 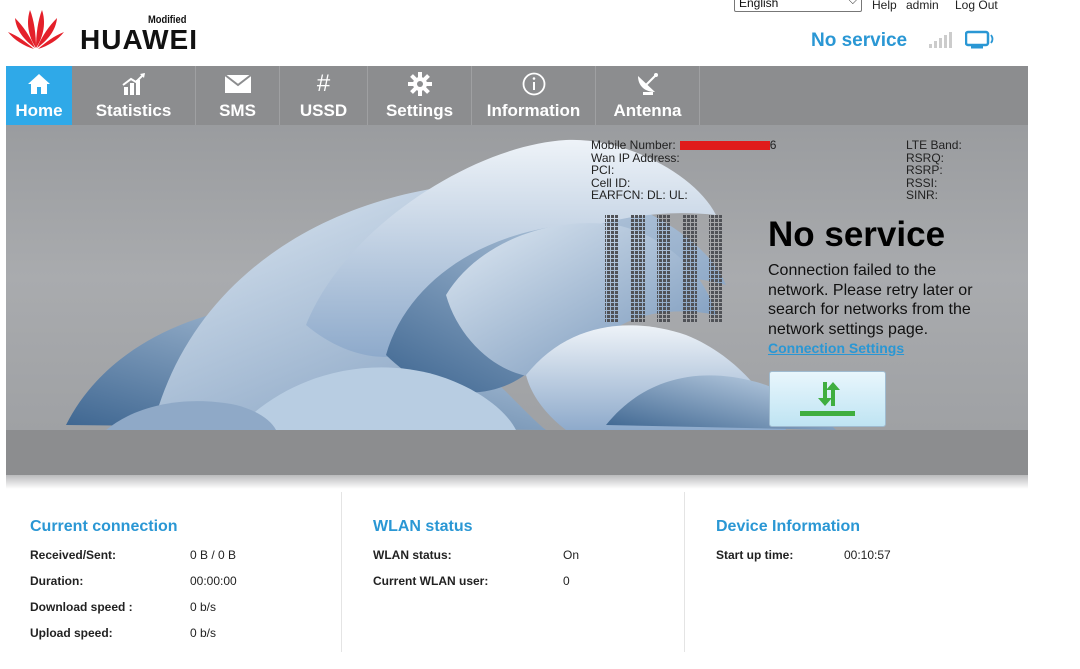 I want to click on rsrp-label: RSRP:, so click(x=924, y=170).